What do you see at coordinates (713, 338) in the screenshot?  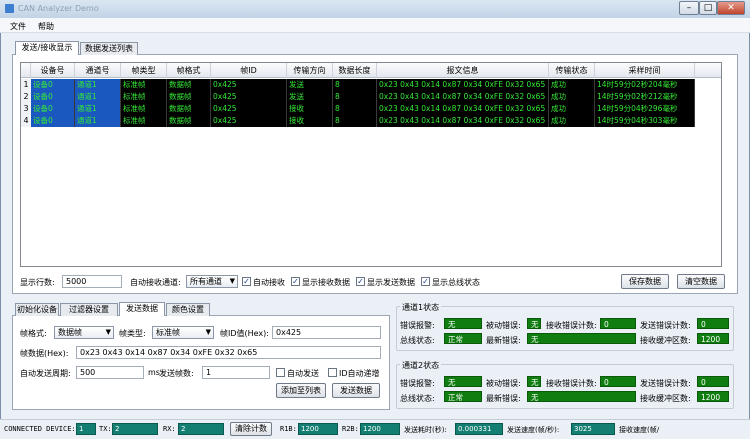 I see `rx-buf-value: 1200` at bounding box center [713, 338].